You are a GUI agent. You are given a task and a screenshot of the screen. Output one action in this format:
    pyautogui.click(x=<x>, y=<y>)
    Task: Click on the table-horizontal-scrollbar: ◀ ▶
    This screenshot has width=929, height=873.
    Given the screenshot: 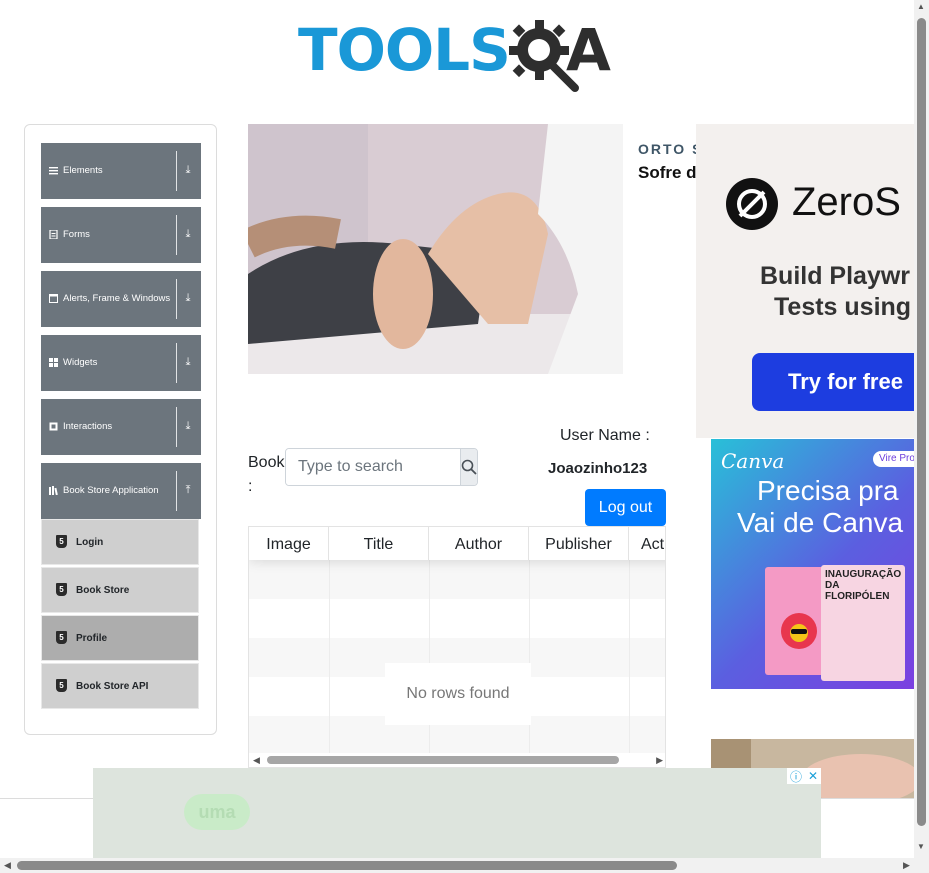 What is the action you would take?
    pyautogui.click(x=457, y=760)
    